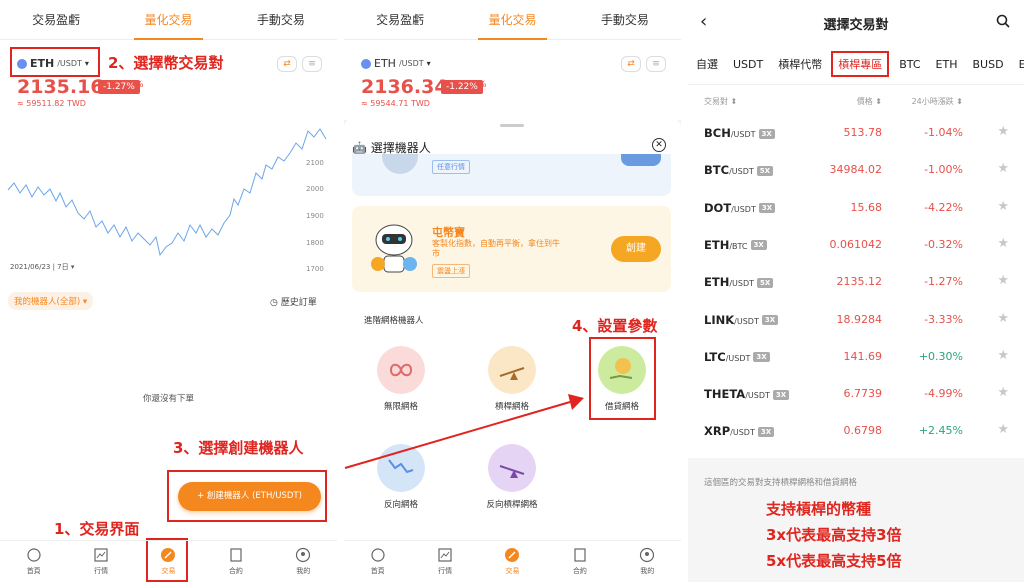 This screenshot has width=1024, height=582. I want to click on col-change: 24小時漲跌 ⬍, so click(937, 101).